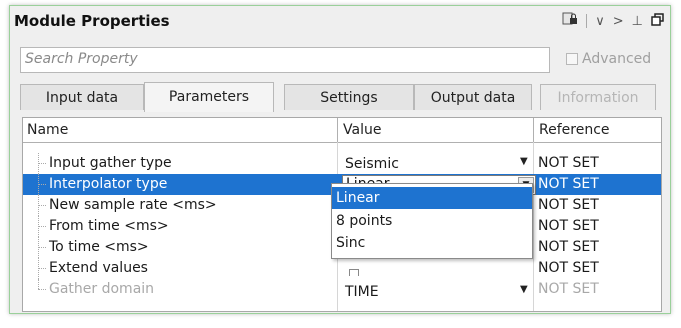  Describe the element at coordinates (133, 205) in the screenshot. I see `property-name: New sample rate <ms>` at that location.